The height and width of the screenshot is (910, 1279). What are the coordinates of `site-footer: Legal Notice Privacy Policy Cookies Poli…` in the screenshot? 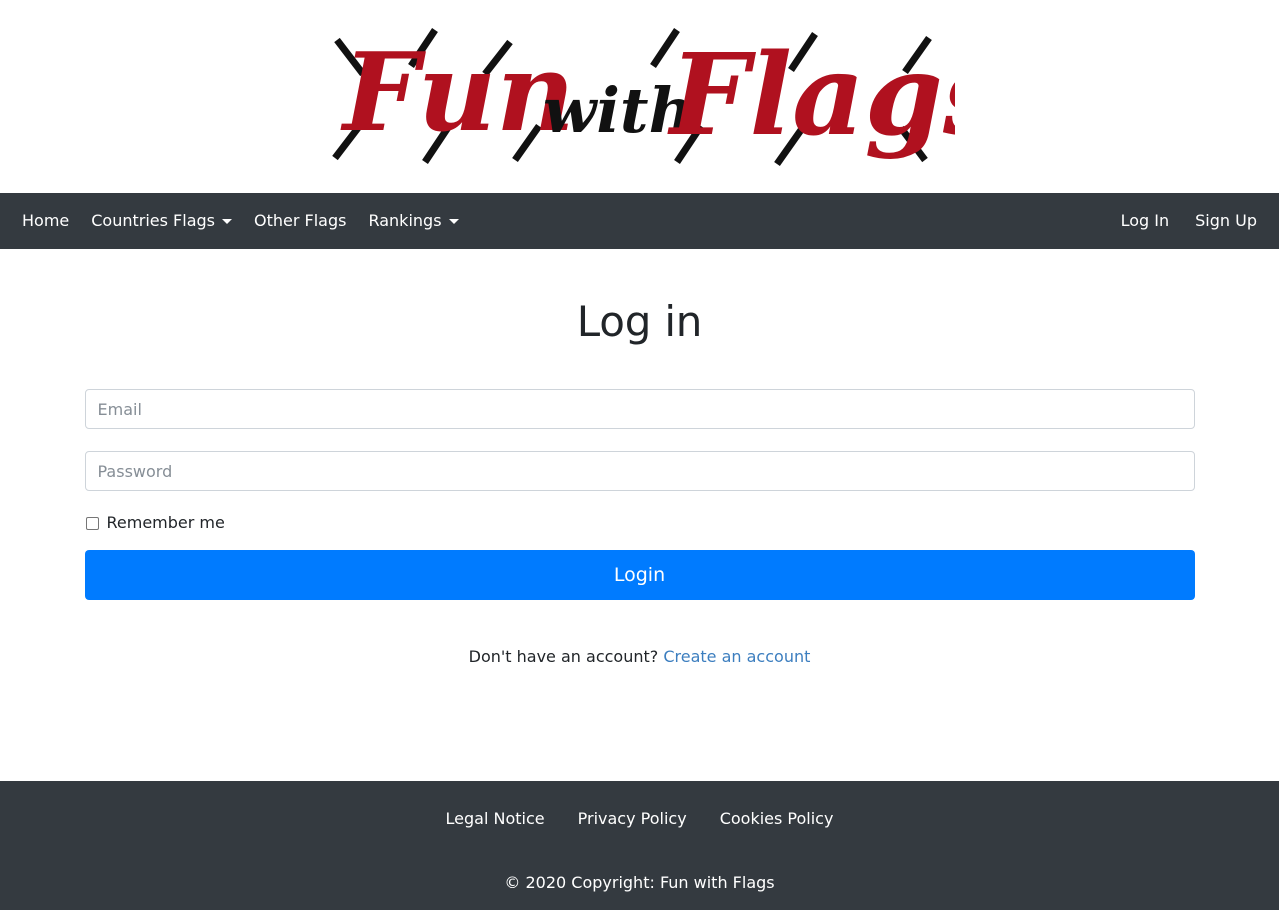 It's located at (639, 845).